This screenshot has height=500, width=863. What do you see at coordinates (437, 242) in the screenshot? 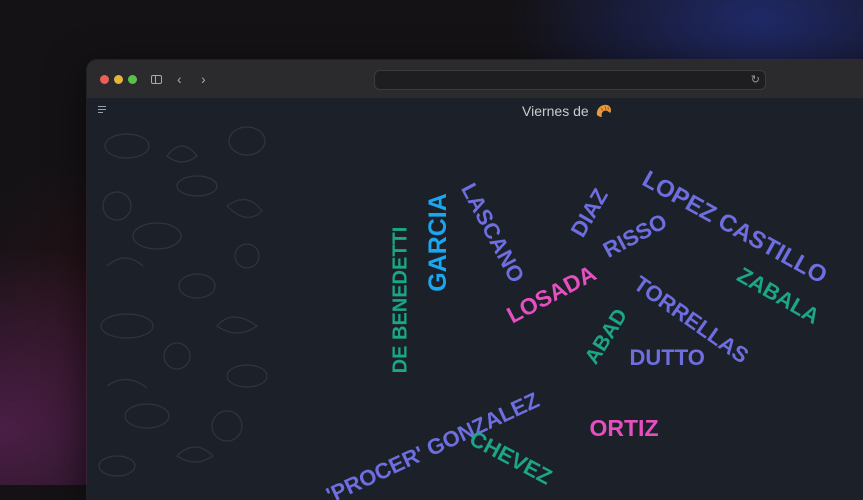
I see `word-3: GARCIA` at bounding box center [437, 242].